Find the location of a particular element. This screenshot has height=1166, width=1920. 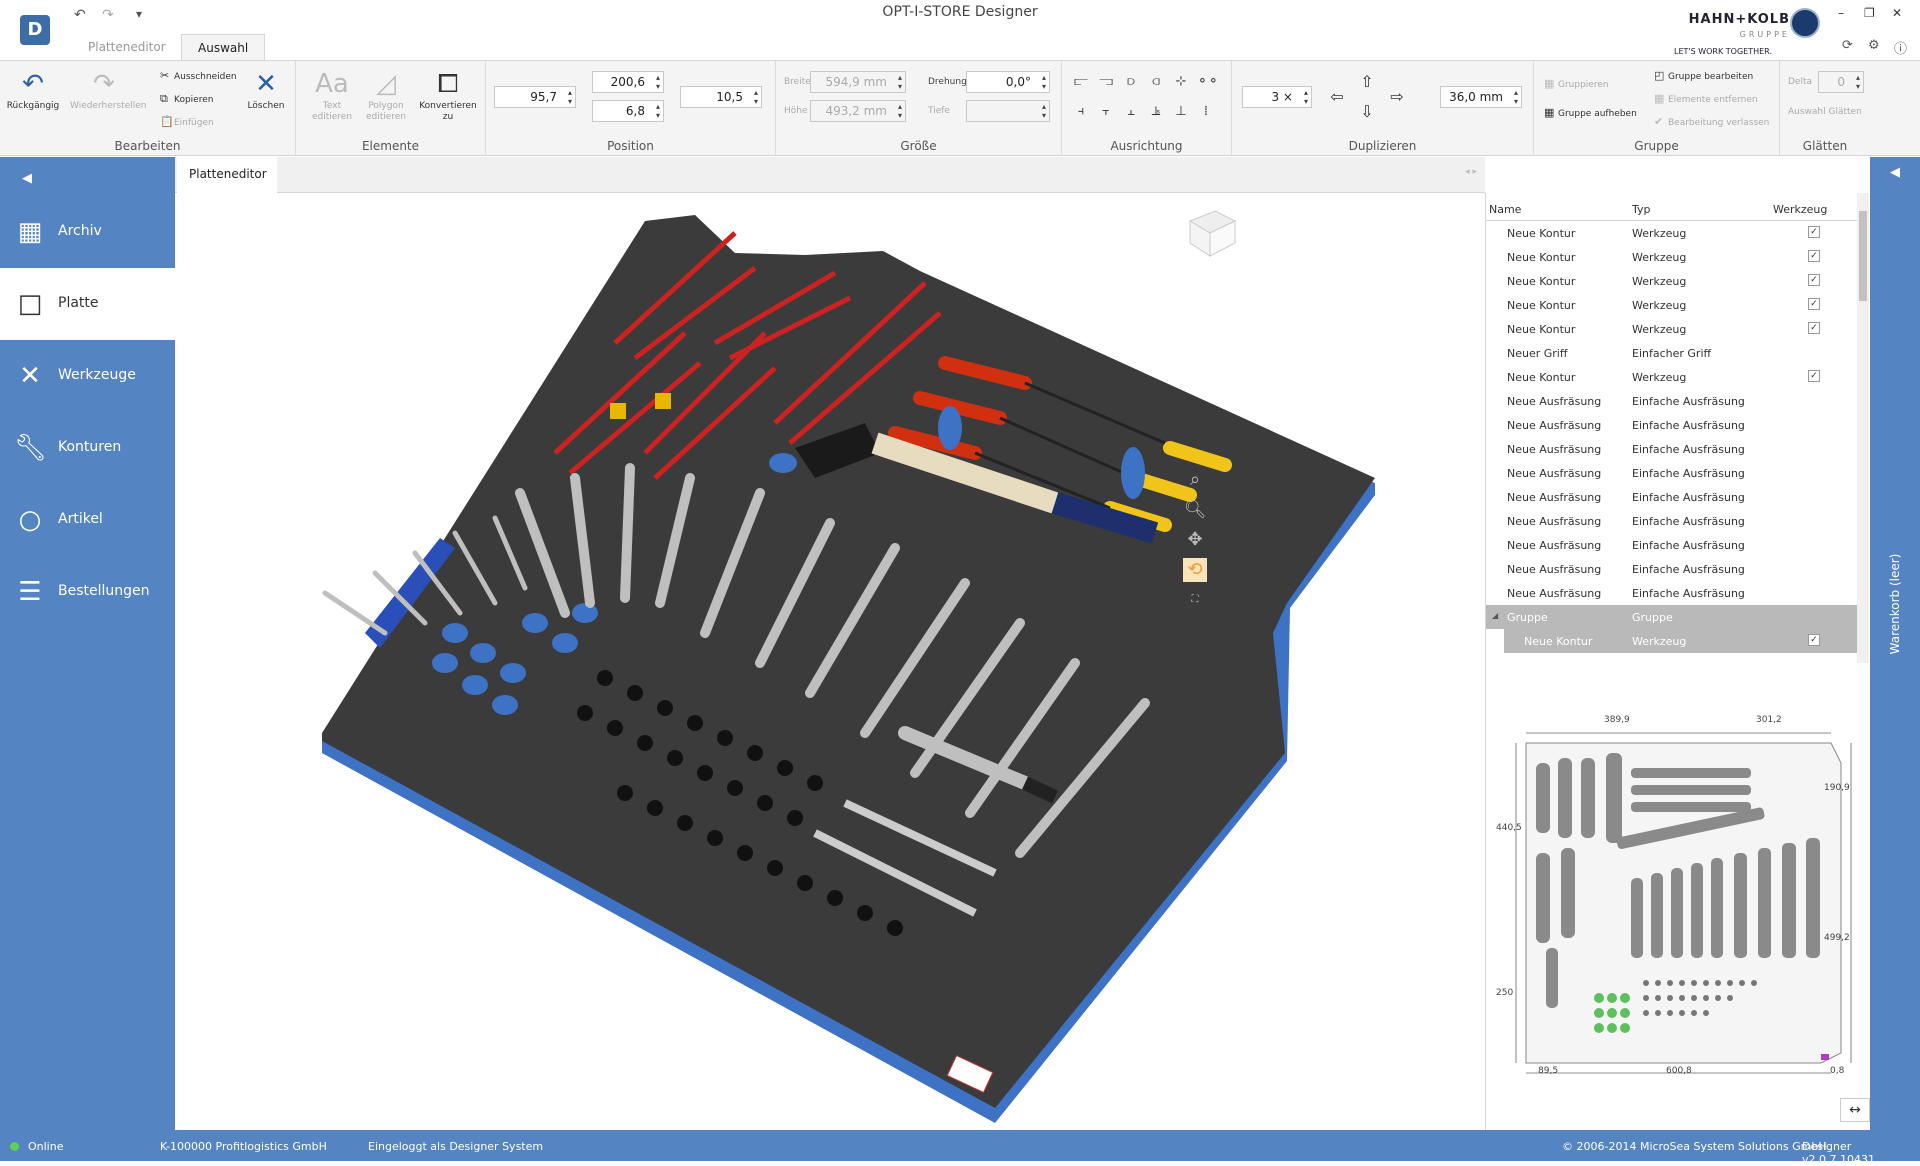

distribute-v-icon: ⫠ is located at coordinates (1131, 112).